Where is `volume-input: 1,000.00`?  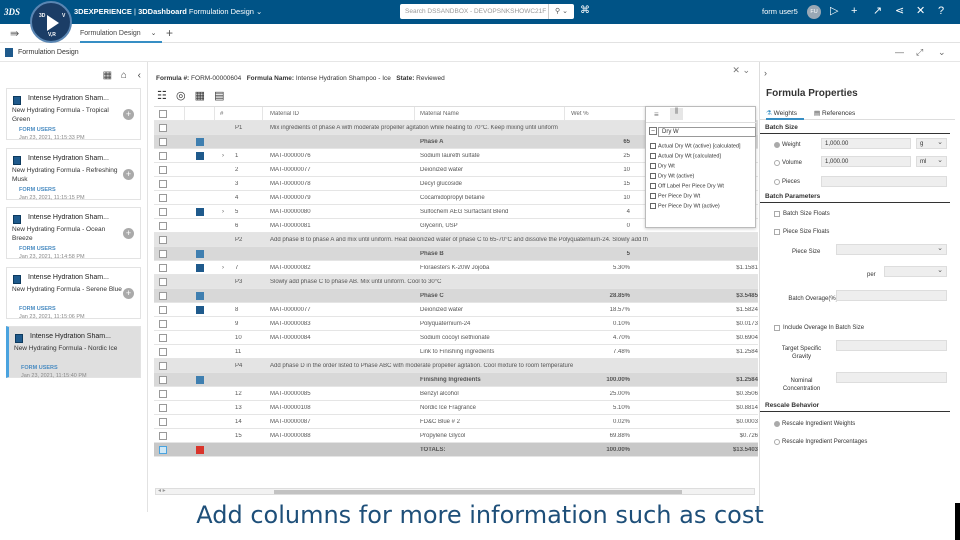
volume-input: 1,000.00 is located at coordinates (866, 161).